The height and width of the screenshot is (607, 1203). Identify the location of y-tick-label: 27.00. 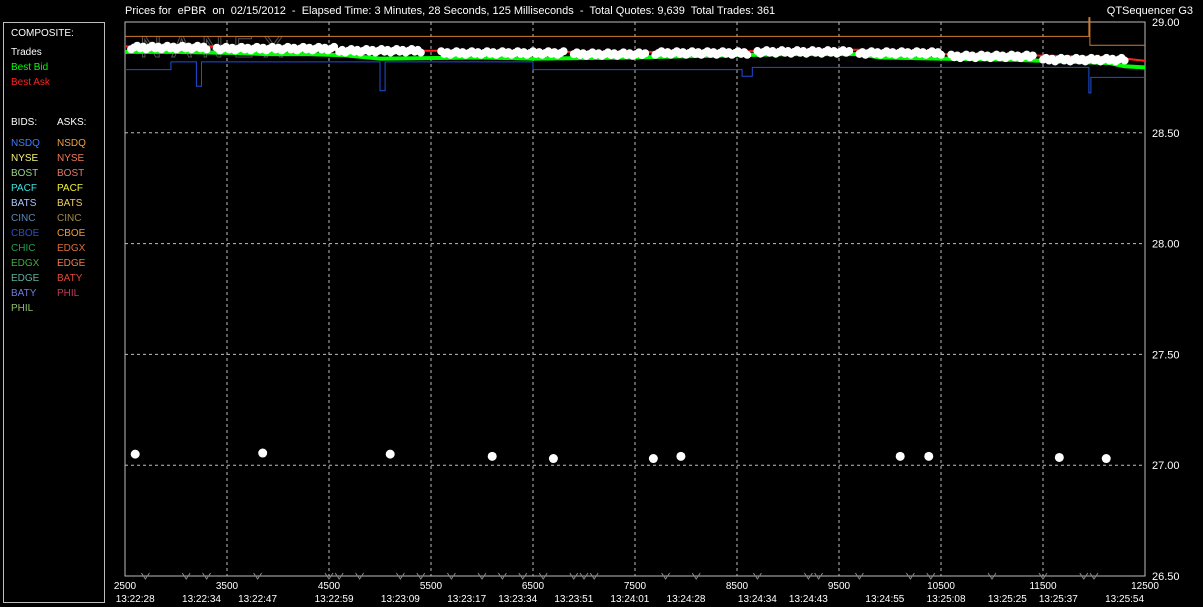
(1166, 466).